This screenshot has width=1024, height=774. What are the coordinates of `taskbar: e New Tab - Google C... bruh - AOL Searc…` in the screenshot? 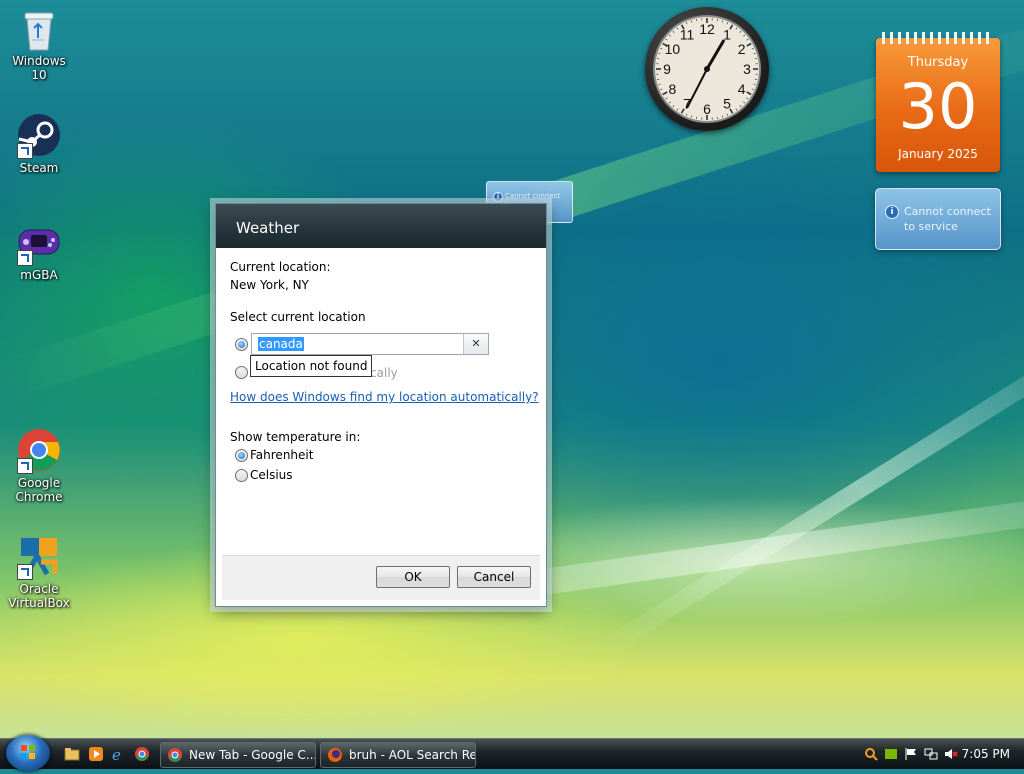 It's located at (512, 753).